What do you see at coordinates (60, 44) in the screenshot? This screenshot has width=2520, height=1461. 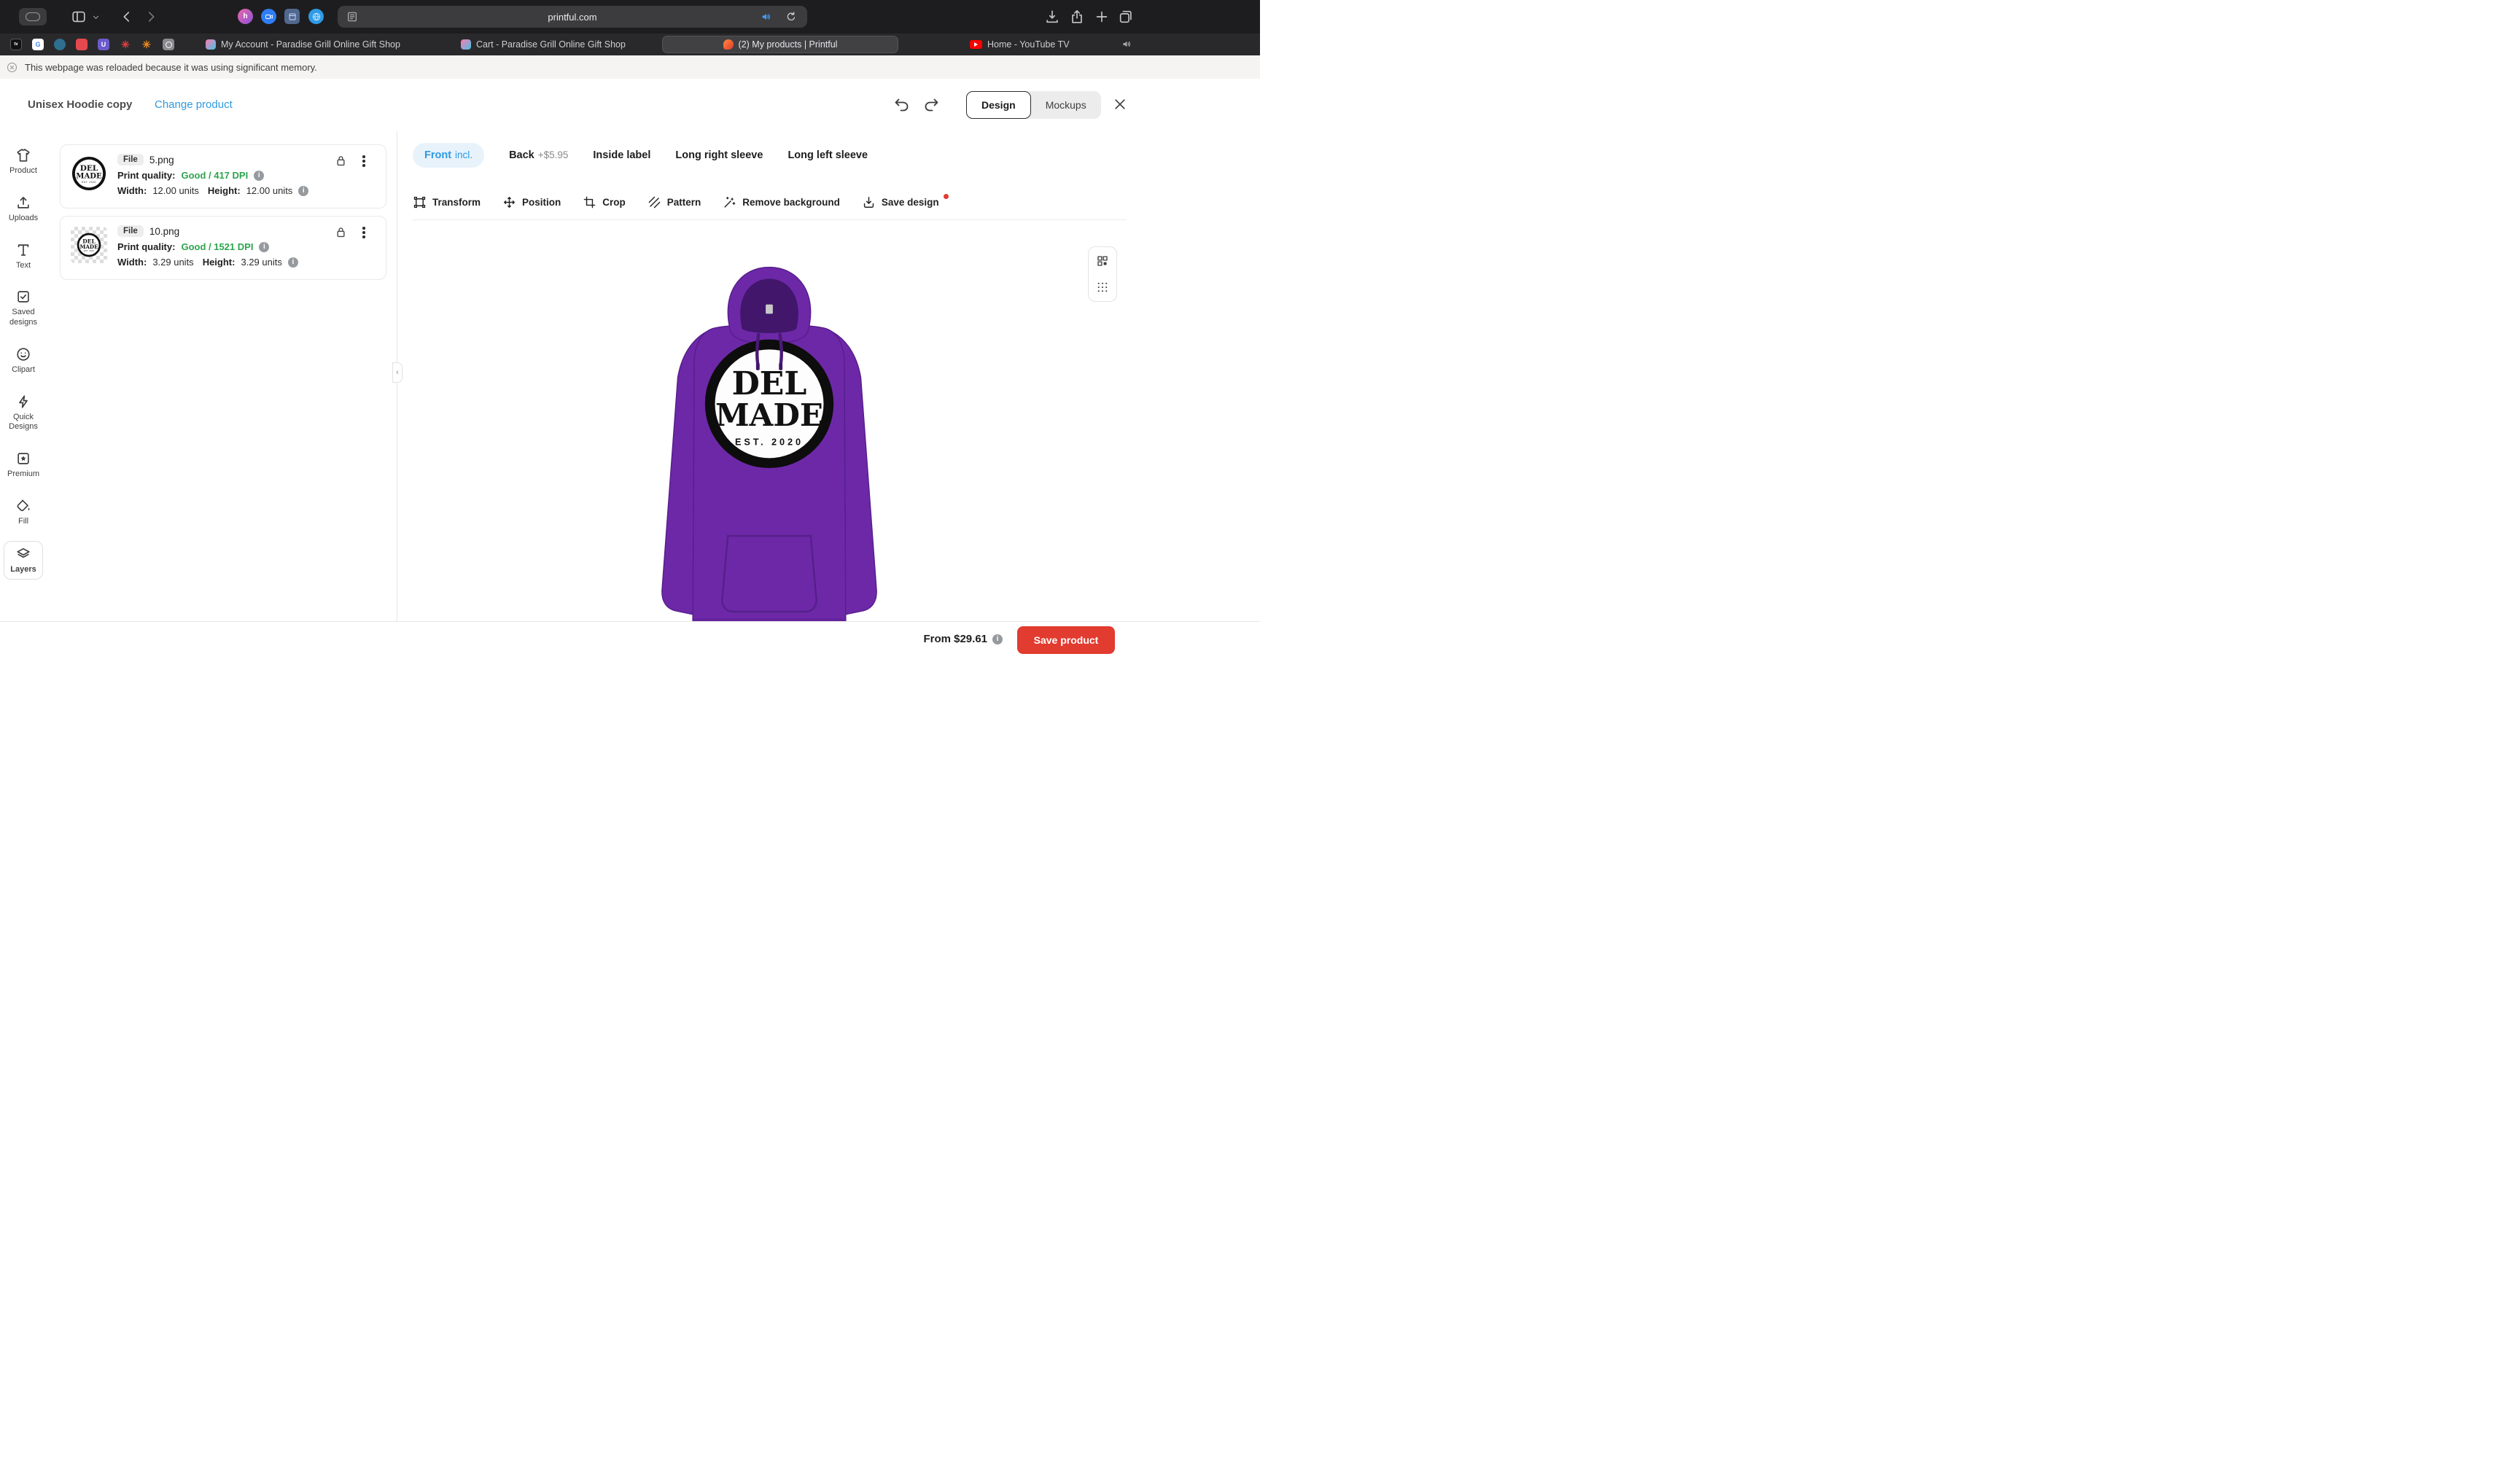 I see `pinned-favicon-circle` at bounding box center [60, 44].